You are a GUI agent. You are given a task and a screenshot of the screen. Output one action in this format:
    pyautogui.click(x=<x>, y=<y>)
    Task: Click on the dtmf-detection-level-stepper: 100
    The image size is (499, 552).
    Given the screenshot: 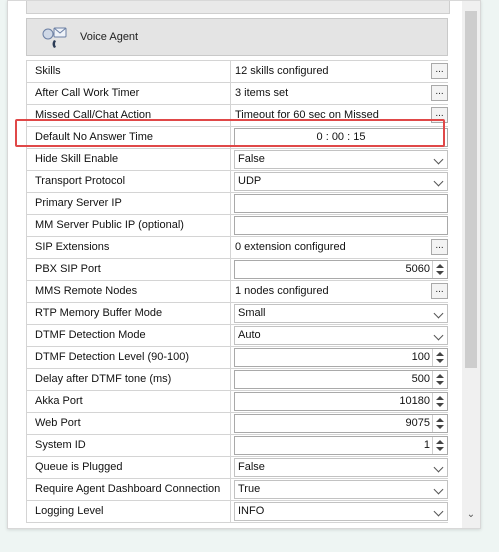 What is the action you would take?
    pyautogui.click(x=341, y=357)
    